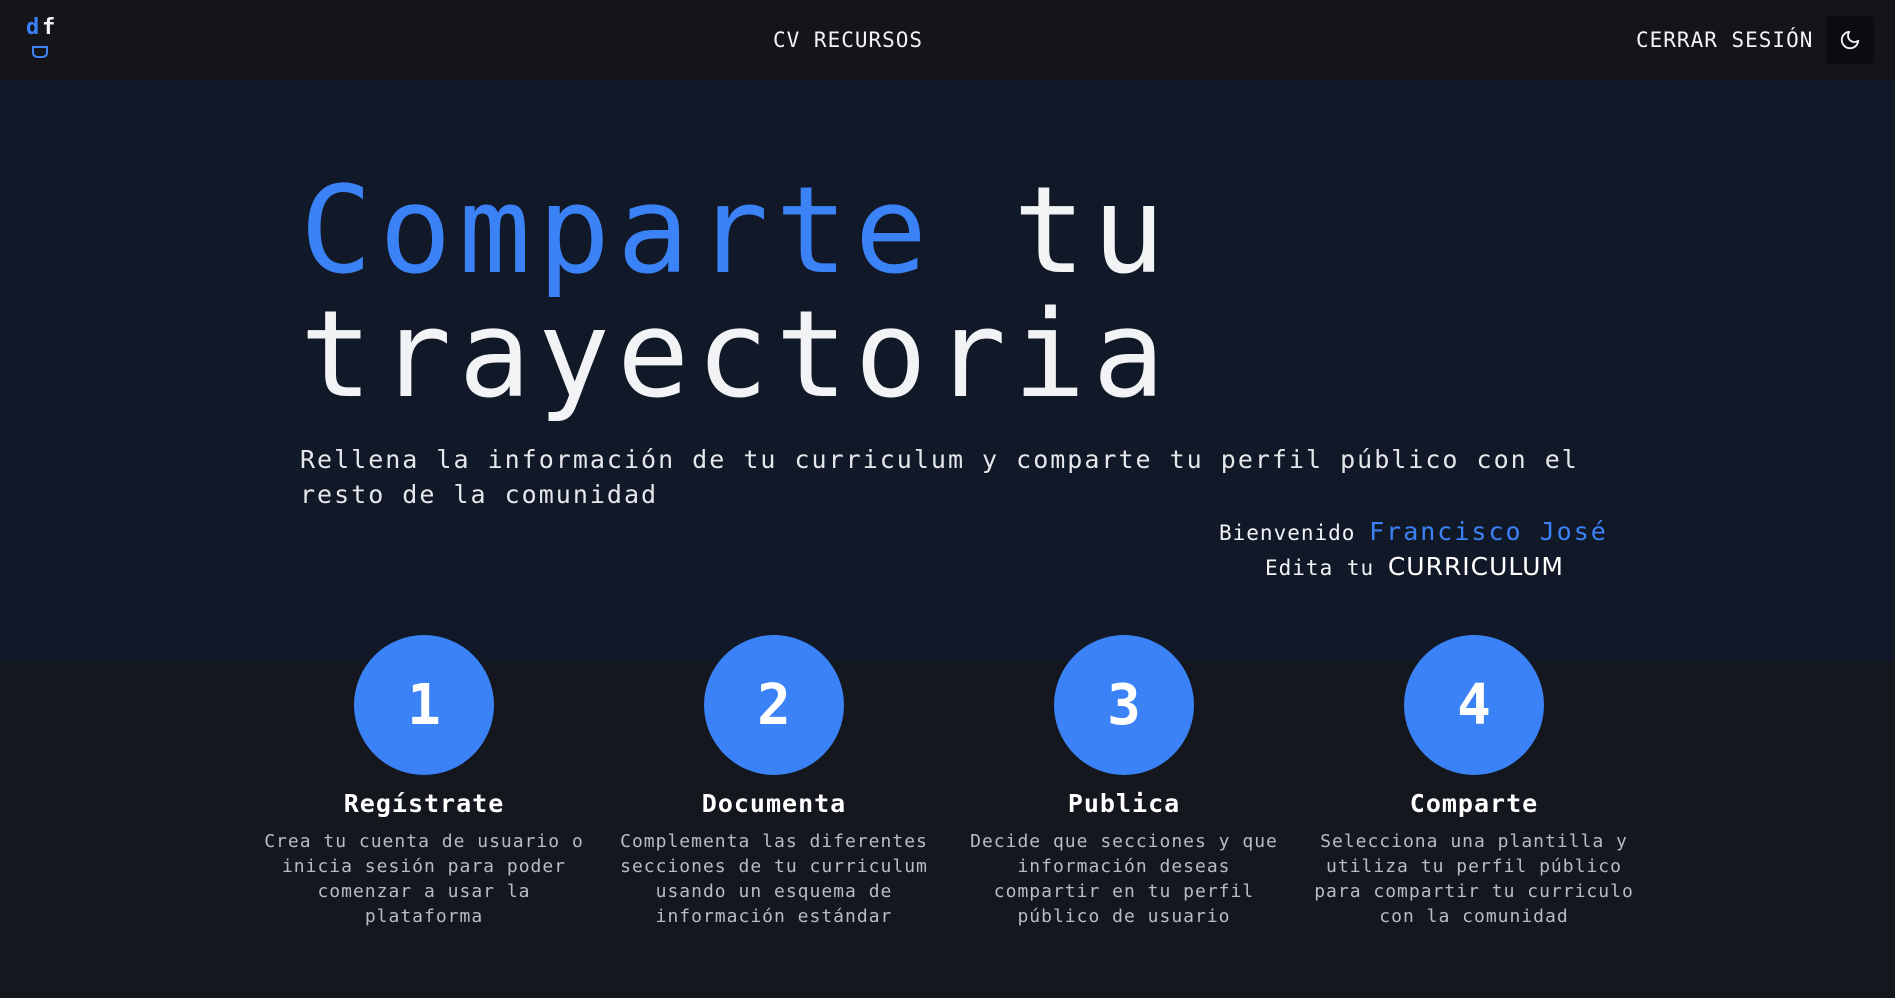 This screenshot has height=998, width=1895. What do you see at coordinates (1124, 803) in the screenshot?
I see `step-title: Publica` at bounding box center [1124, 803].